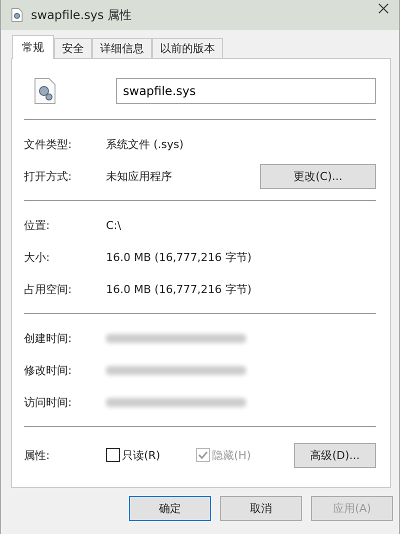 This screenshot has width=400, height=534. Describe the element at coordinates (231, 455) in the screenshot. I see `checkbox-label: 隐藏(H)` at that location.